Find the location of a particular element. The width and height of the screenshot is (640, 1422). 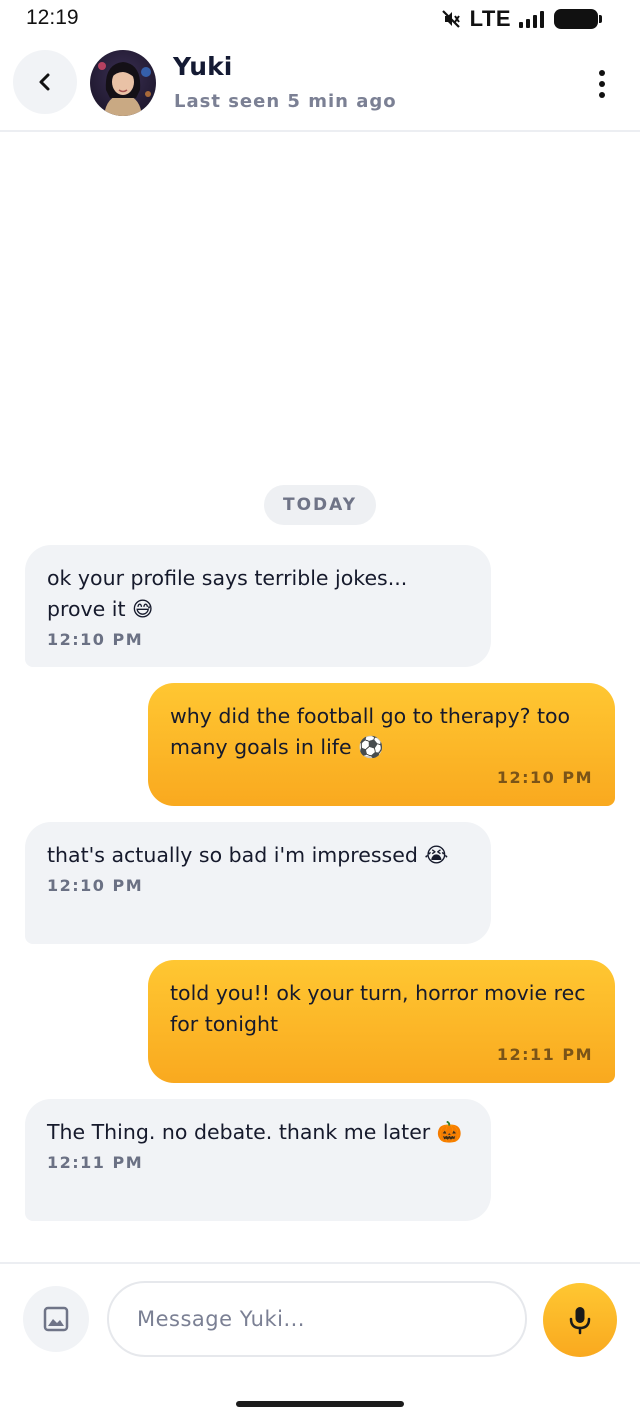

more-vertical-icon is located at coordinates (602, 73).